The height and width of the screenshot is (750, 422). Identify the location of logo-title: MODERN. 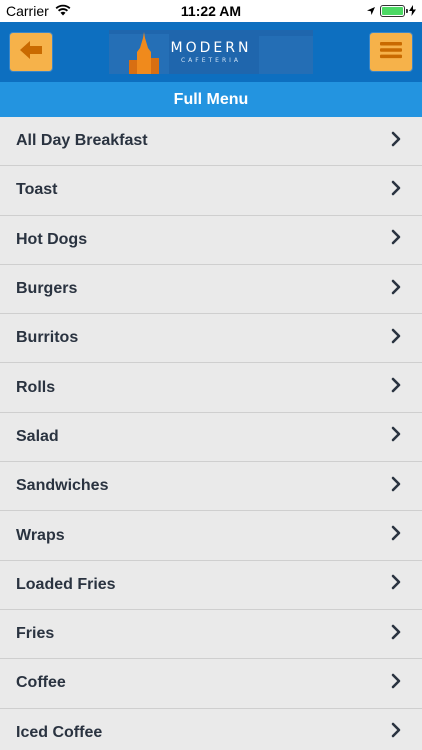
(211, 47).